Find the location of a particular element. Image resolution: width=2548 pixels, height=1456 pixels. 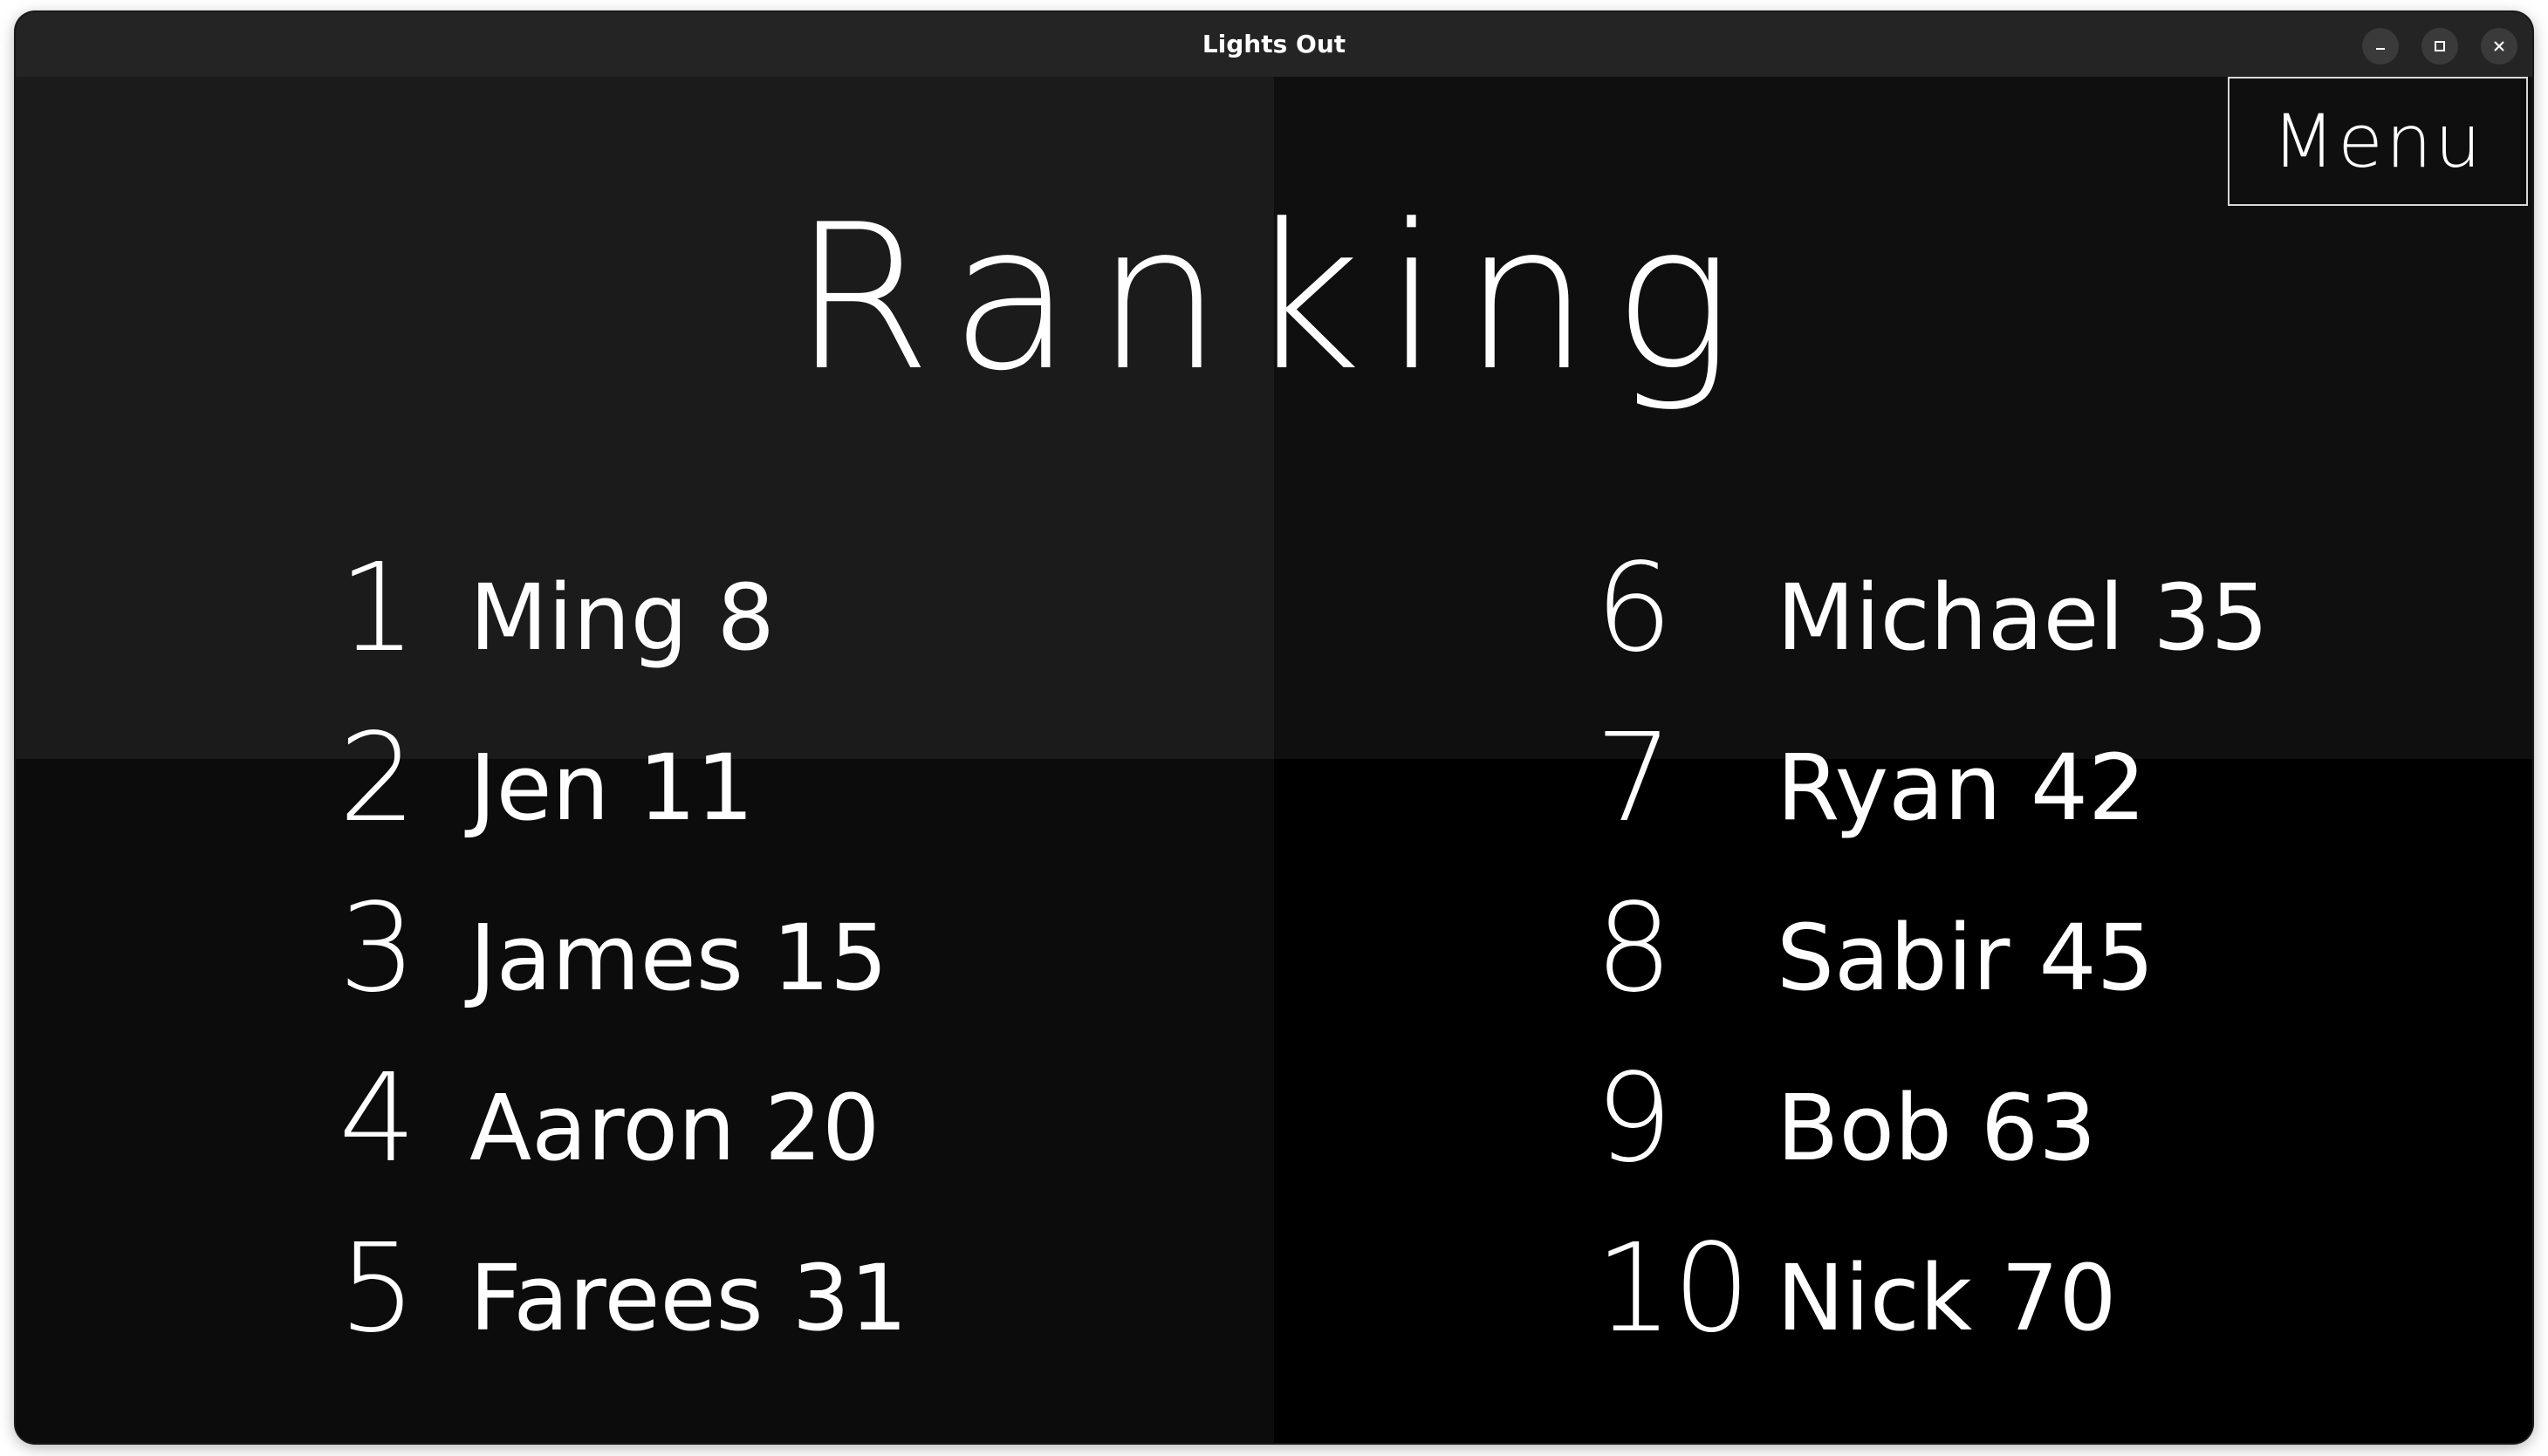

ranking-row: 7 Ryan 42 is located at coordinates (1987, 779).